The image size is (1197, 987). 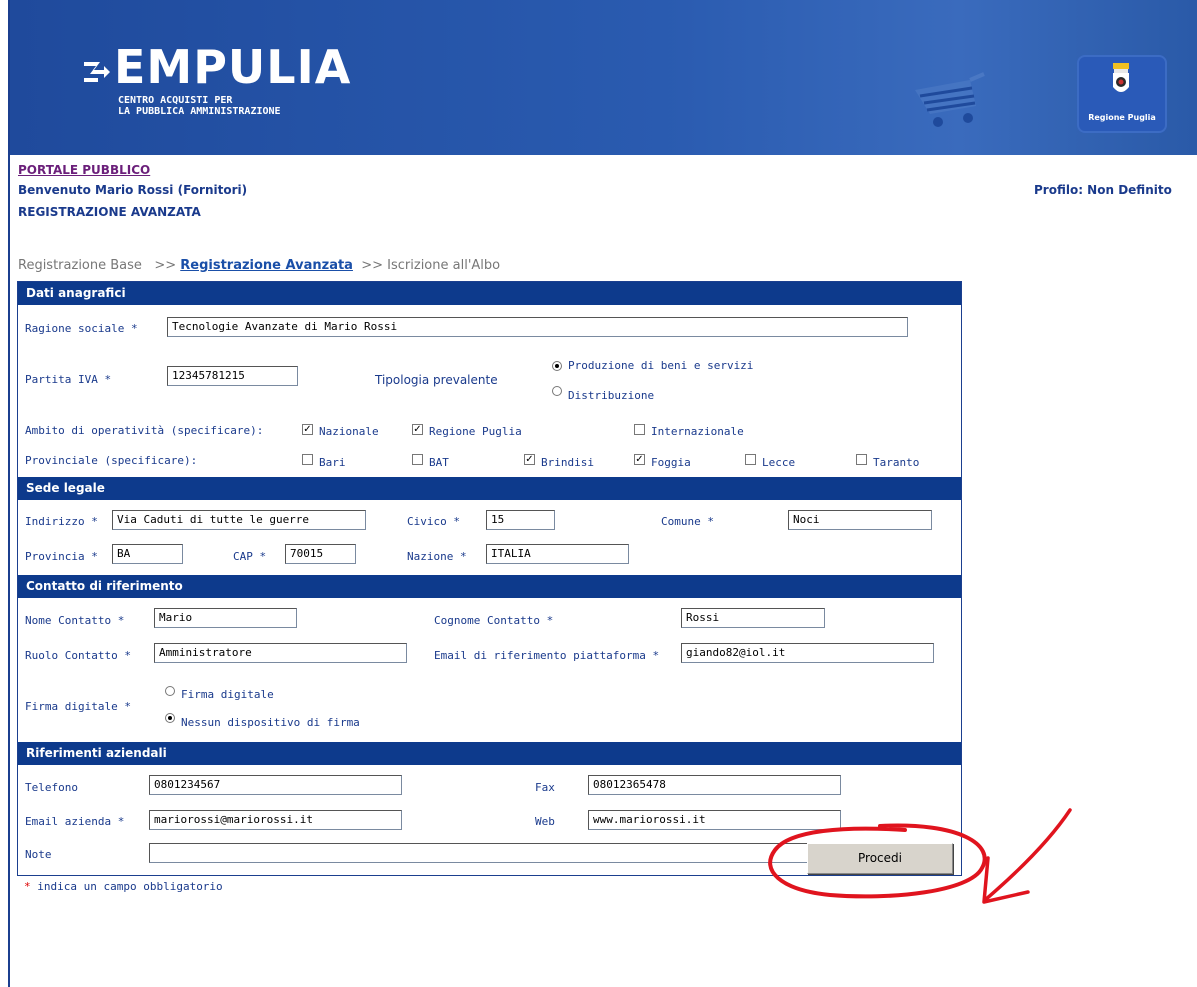 What do you see at coordinates (567, 462) in the screenshot?
I see `prov-brindisi-label: Brindisi` at bounding box center [567, 462].